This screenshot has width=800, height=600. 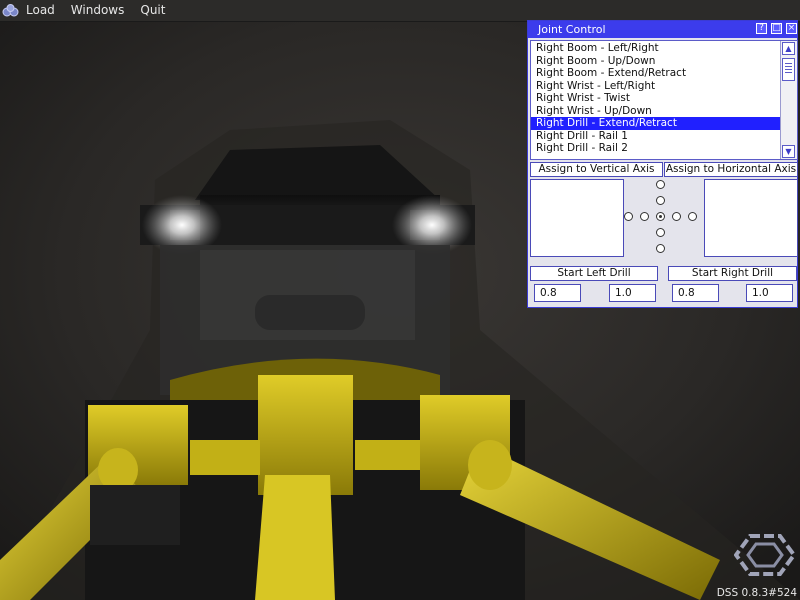 What do you see at coordinates (572, 29) in the screenshot?
I see `window-title: Joint Control` at bounding box center [572, 29].